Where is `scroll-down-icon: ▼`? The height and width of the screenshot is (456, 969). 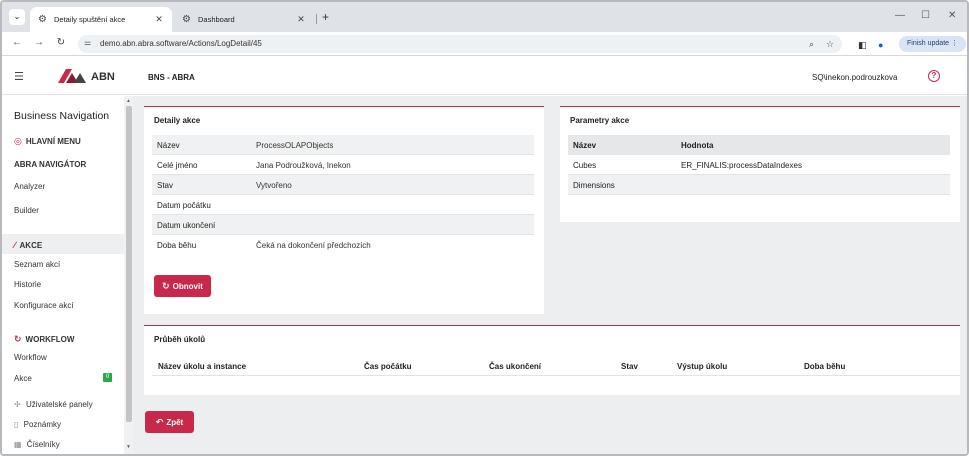
scroll-down-icon: ▼ is located at coordinates (128, 447).